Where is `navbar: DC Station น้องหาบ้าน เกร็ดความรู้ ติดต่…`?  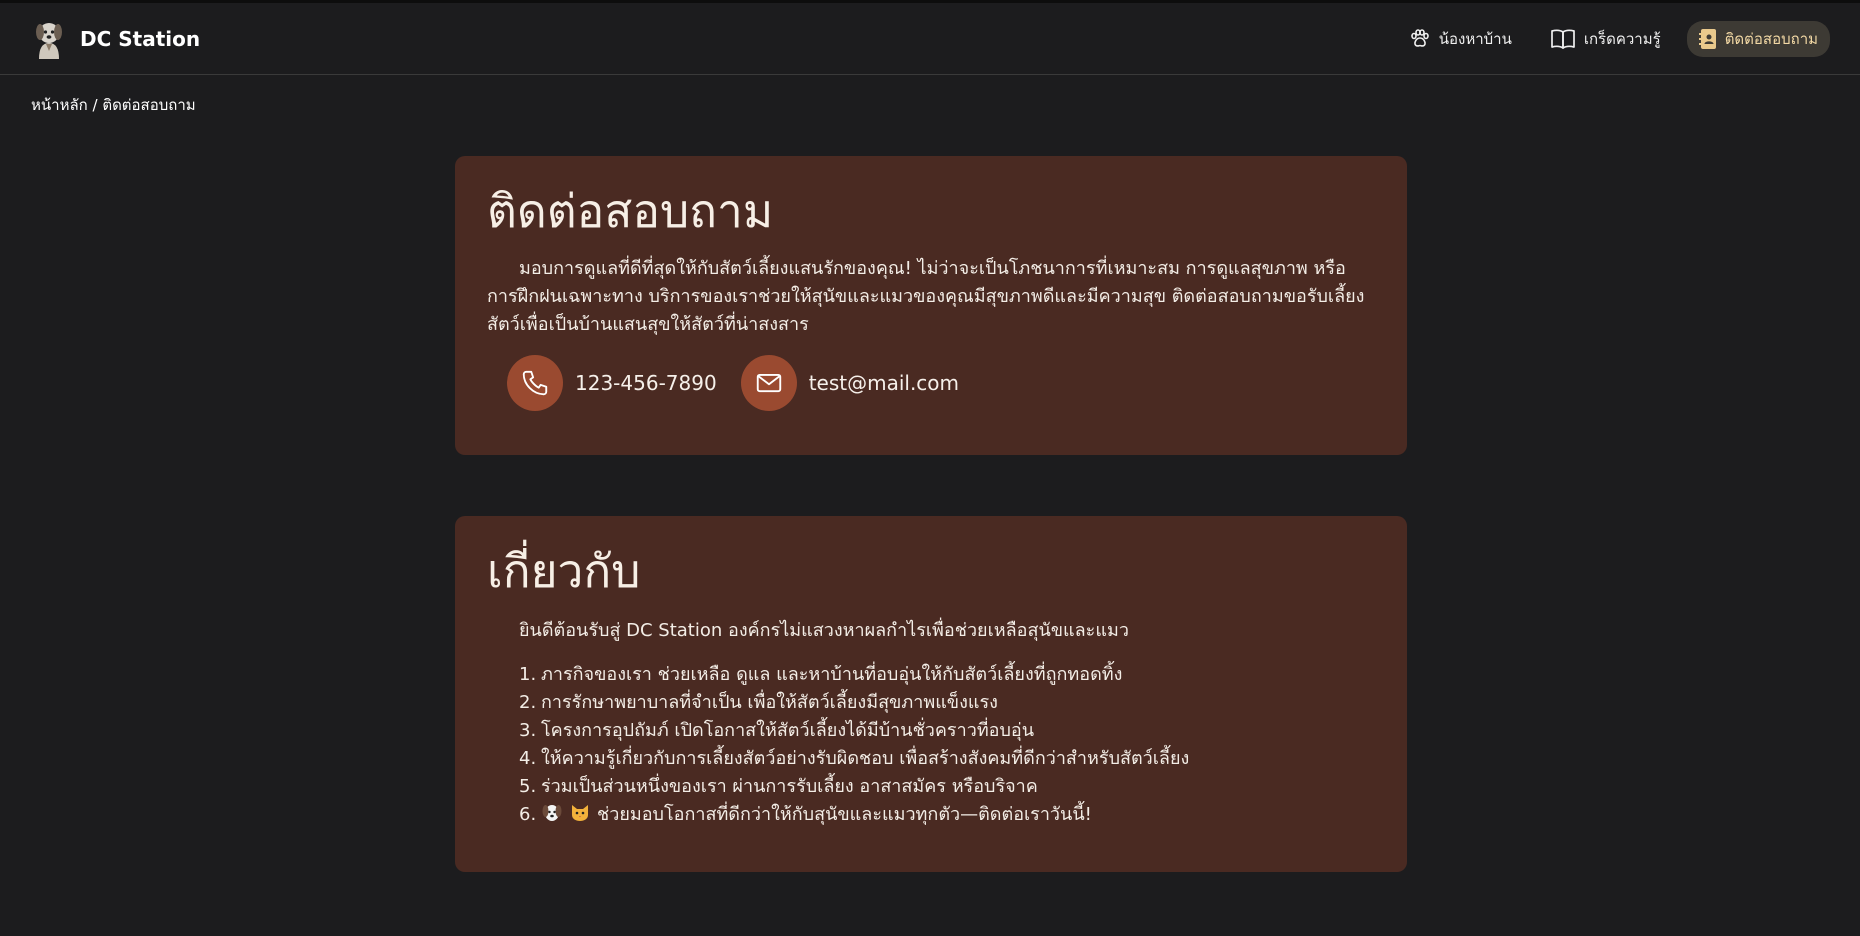 navbar: DC Station น้องหาบ้าน เกร็ดความรู้ ติดต่… is located at coordinates (930, 39).